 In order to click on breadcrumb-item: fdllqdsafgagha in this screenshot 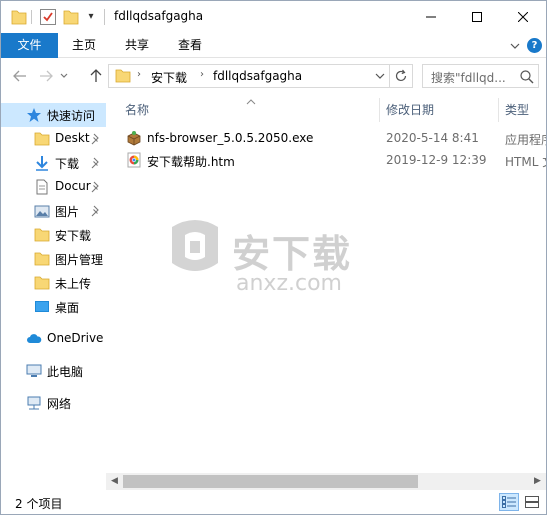, I will do `click(257, 76)`.